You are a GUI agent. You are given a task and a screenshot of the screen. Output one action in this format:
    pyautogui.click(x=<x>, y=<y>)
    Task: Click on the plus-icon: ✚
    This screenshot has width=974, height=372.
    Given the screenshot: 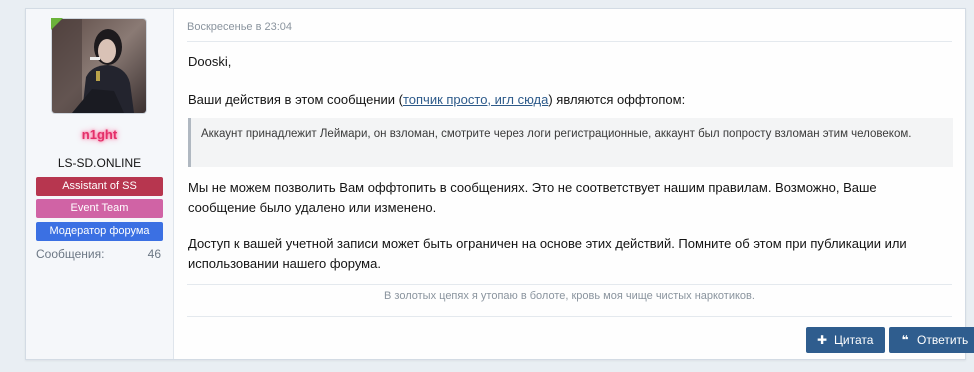 What is the action you would take?
    pyautogui.click(x=822, y=340)
    